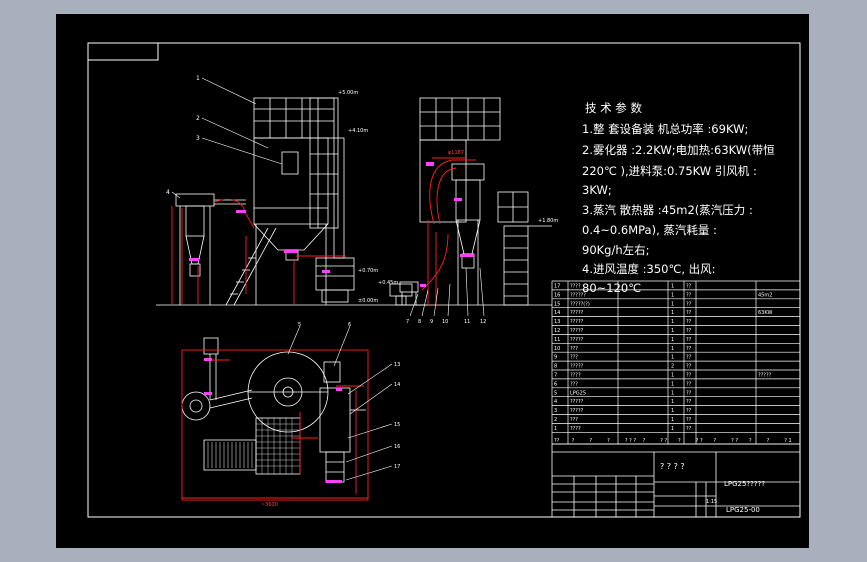  I want to click on diameter-1187: φ1187, so click(456, 153).